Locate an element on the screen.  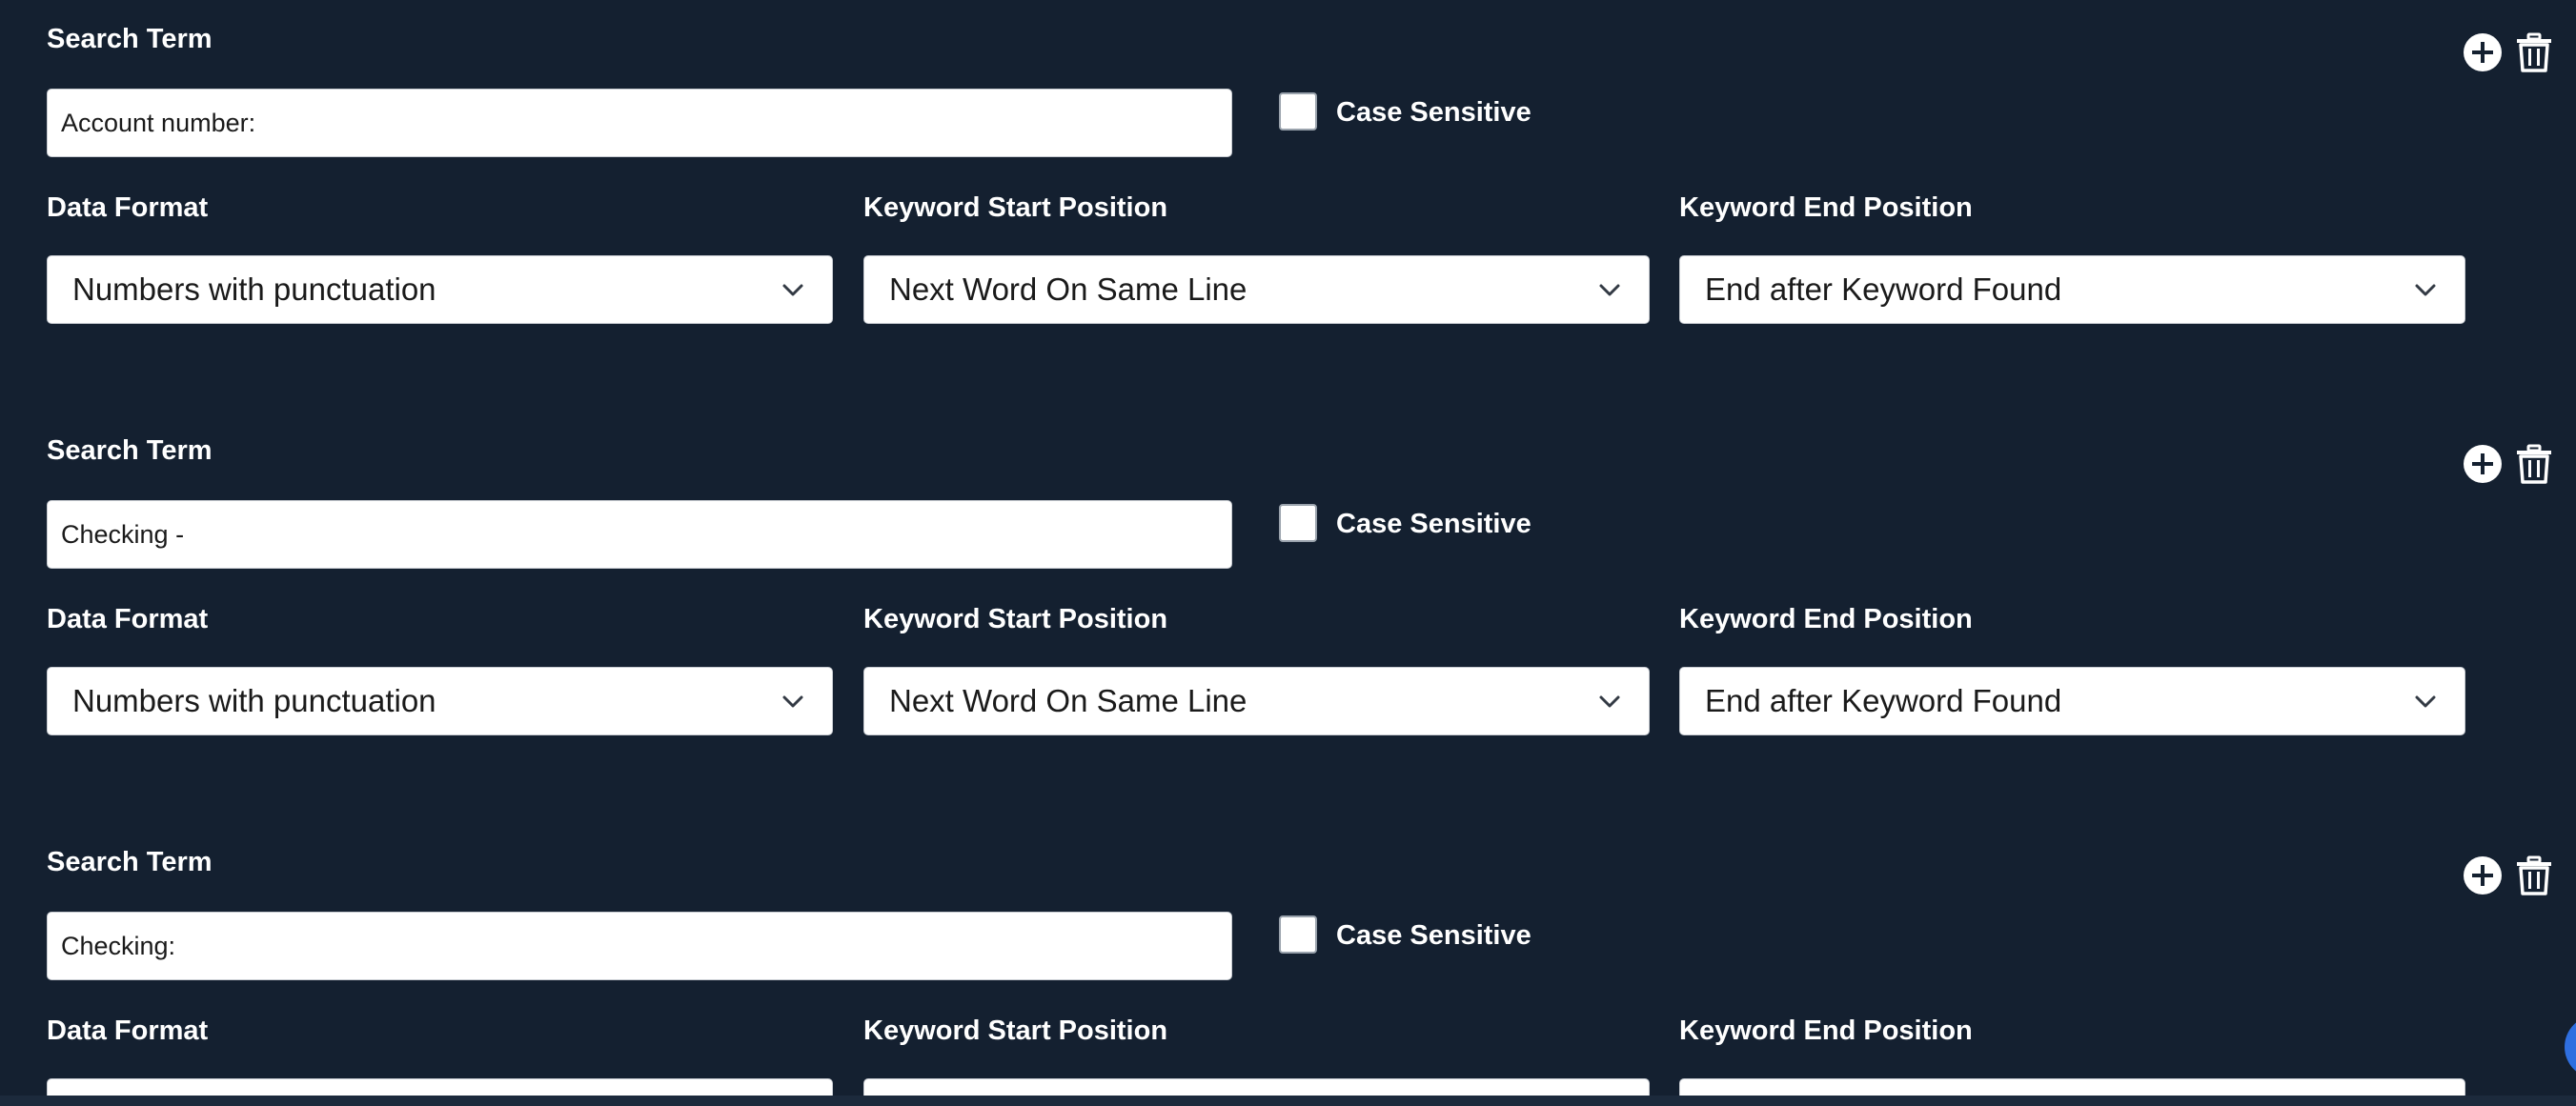
data-format-select is located at coordinates (440, 1087).